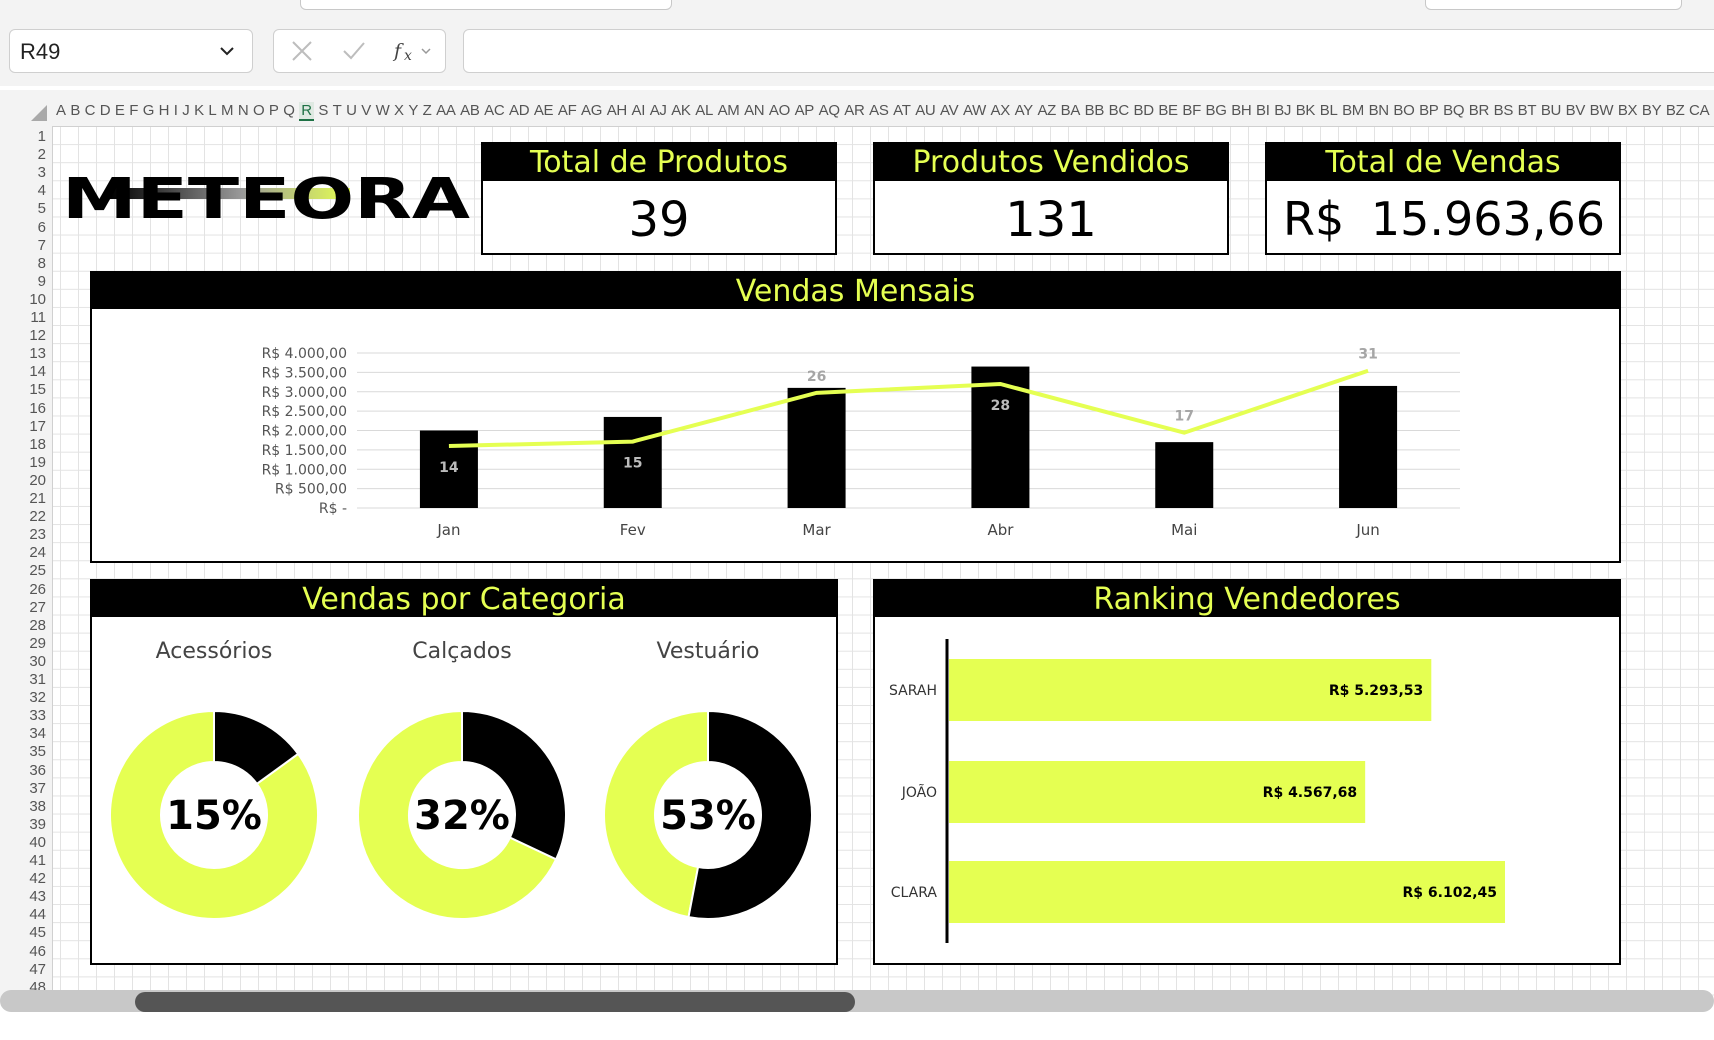 The width and height of the screenshot is (1714, 1040). I want to click on column-header-ab: AB, so click(470, 110).